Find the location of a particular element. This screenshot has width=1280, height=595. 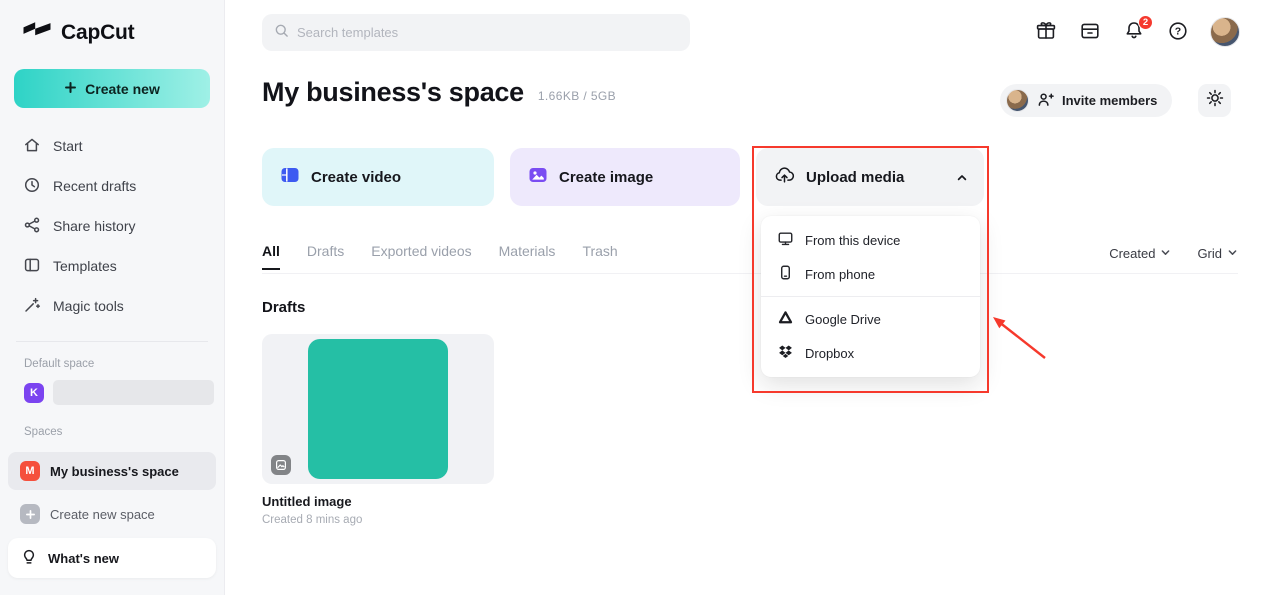

clock-icon is located at coordinates (32, 186).